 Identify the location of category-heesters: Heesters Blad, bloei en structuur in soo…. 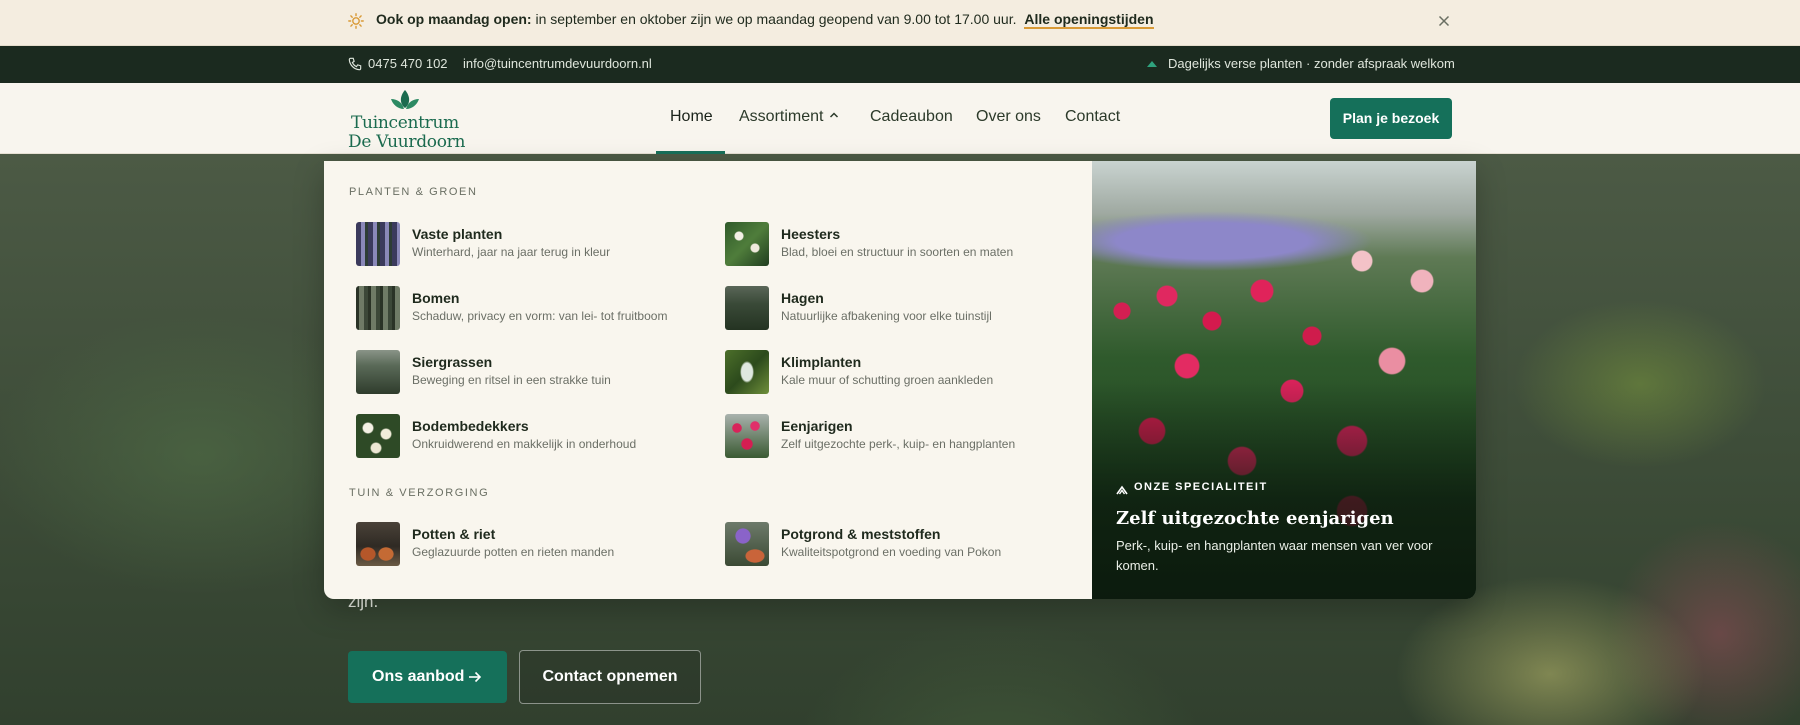
(890, 244).